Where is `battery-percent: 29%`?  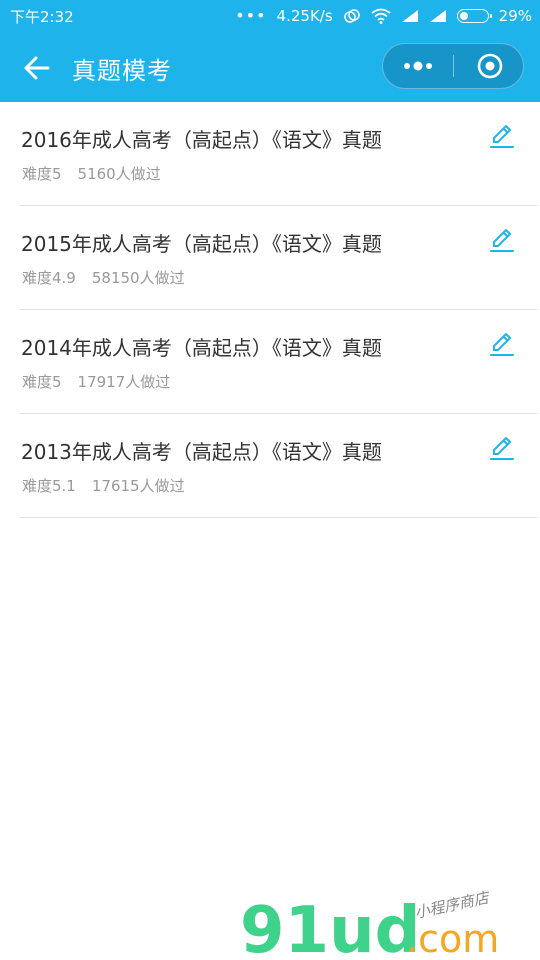
battery-percent: 29% is located at coordinates (515, 15).